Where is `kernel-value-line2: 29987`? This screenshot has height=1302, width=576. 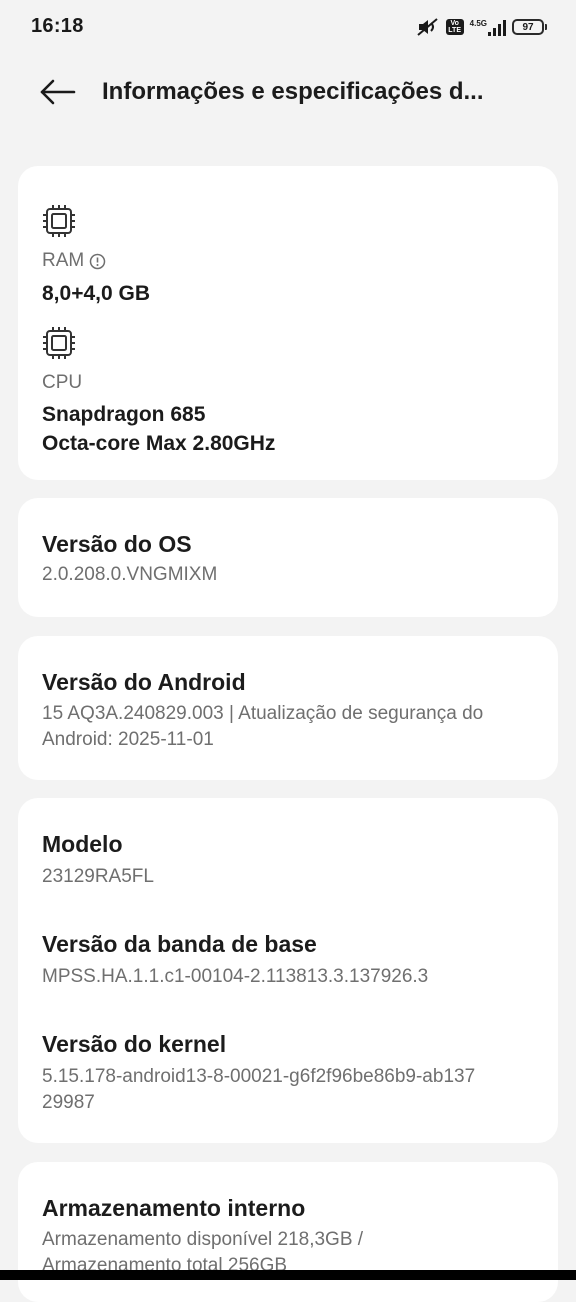 kernel-value-line2: 29987 is located at coordinates (68, 1102).